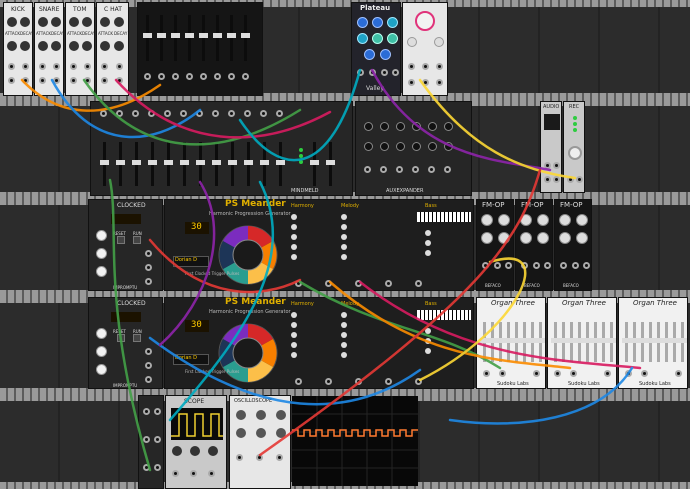 Image resolution: width=690 pixels, height=489 pixels. I want to click on fm-input-jack, so click(485, 265).